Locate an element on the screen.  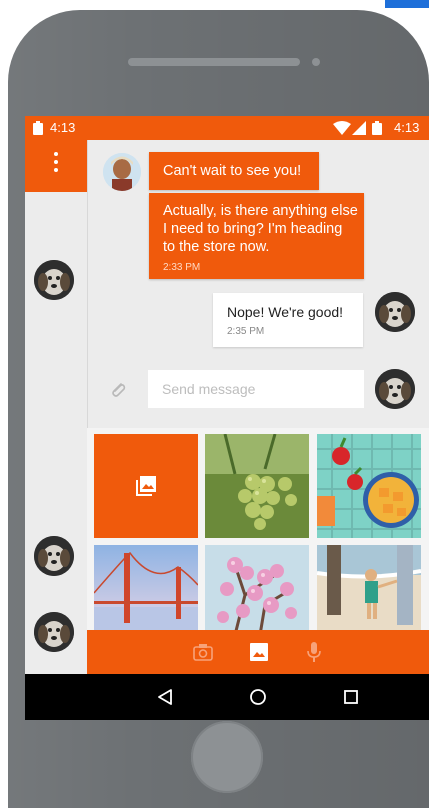
signal-icon is located at coordinates (359, 128).